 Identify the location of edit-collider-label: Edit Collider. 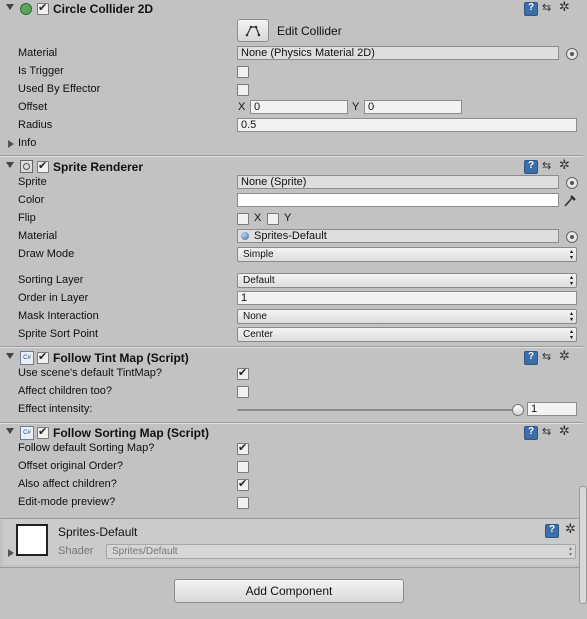
(309, 31).